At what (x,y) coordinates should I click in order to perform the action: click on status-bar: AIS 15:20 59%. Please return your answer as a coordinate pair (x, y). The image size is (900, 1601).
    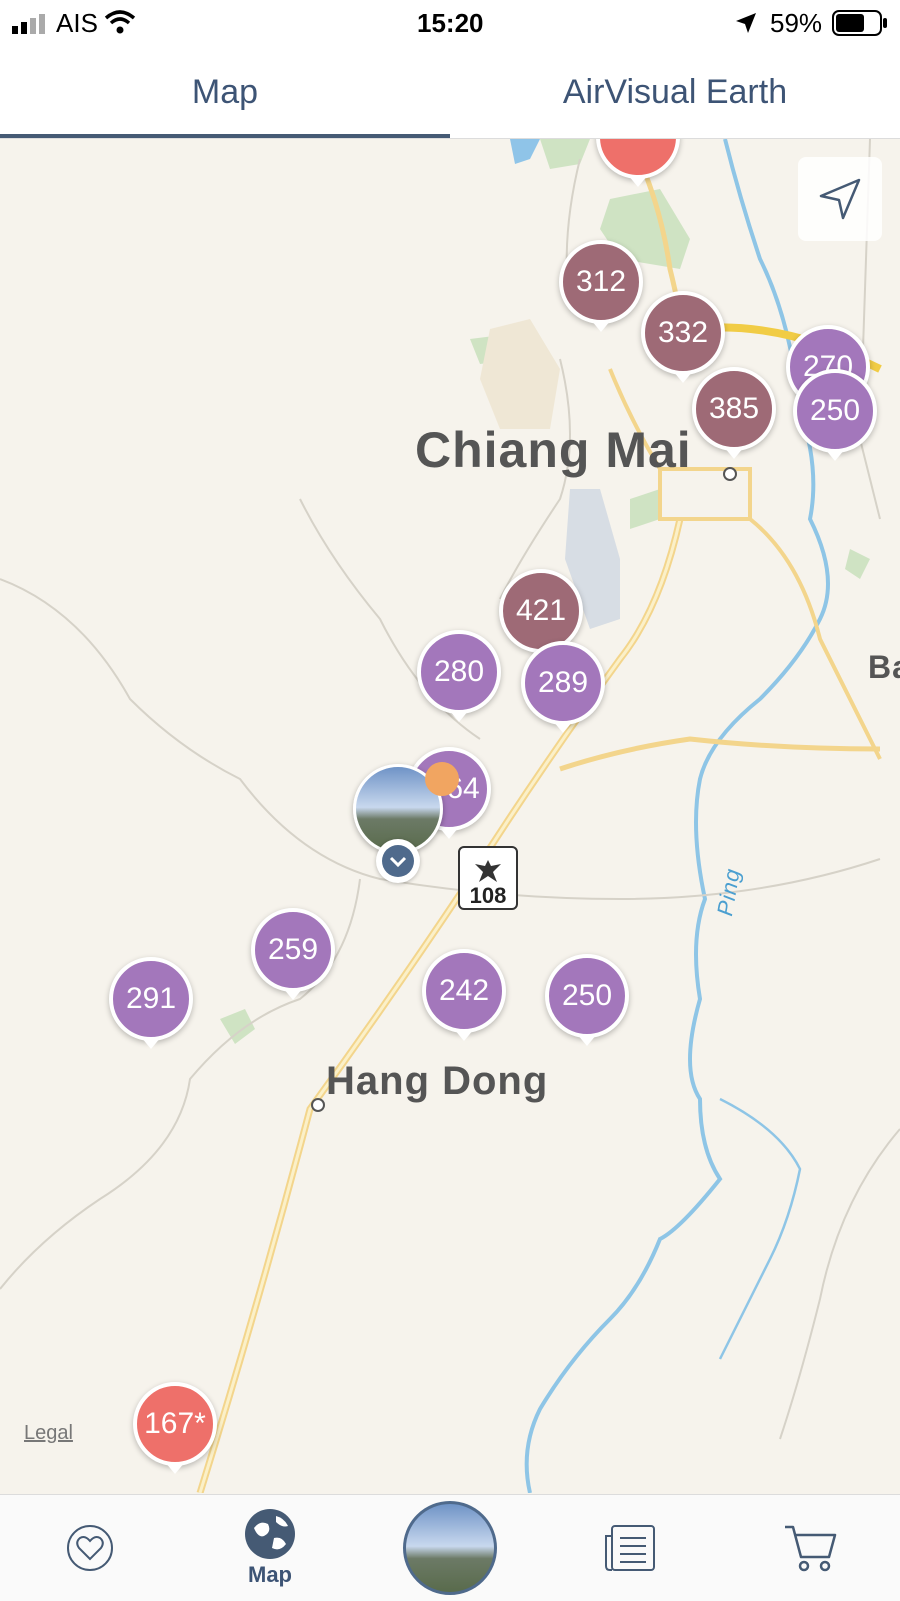
    Looking at the image, I should click on (450, 23).